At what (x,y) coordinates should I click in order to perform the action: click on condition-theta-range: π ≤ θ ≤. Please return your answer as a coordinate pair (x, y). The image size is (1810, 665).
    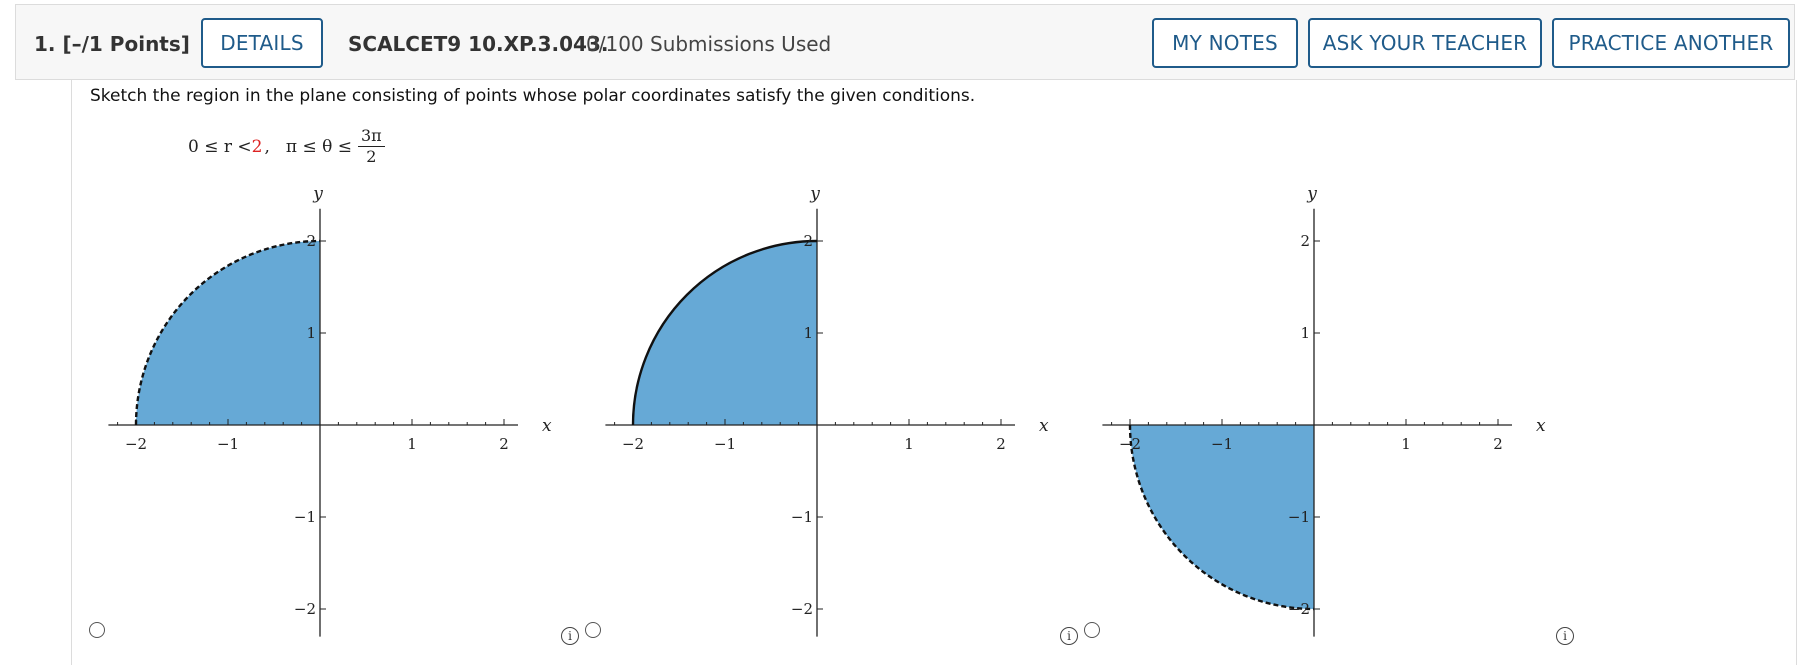
    Looking at the image, I should click on (318, 146).